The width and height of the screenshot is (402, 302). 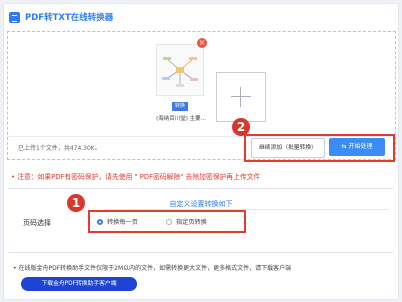 What do you see at coordinates (76, 203) in the screenshot?
I see `callout-badge-1: 1` at bounding box center [76, 203].